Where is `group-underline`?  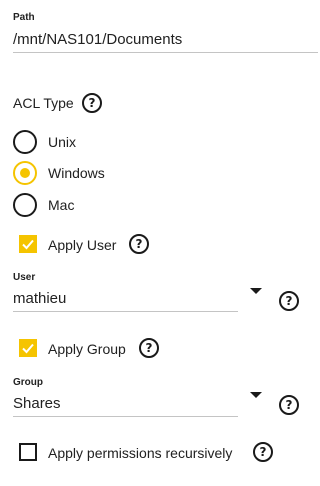
group-underline is located at coordinates (125, 416).